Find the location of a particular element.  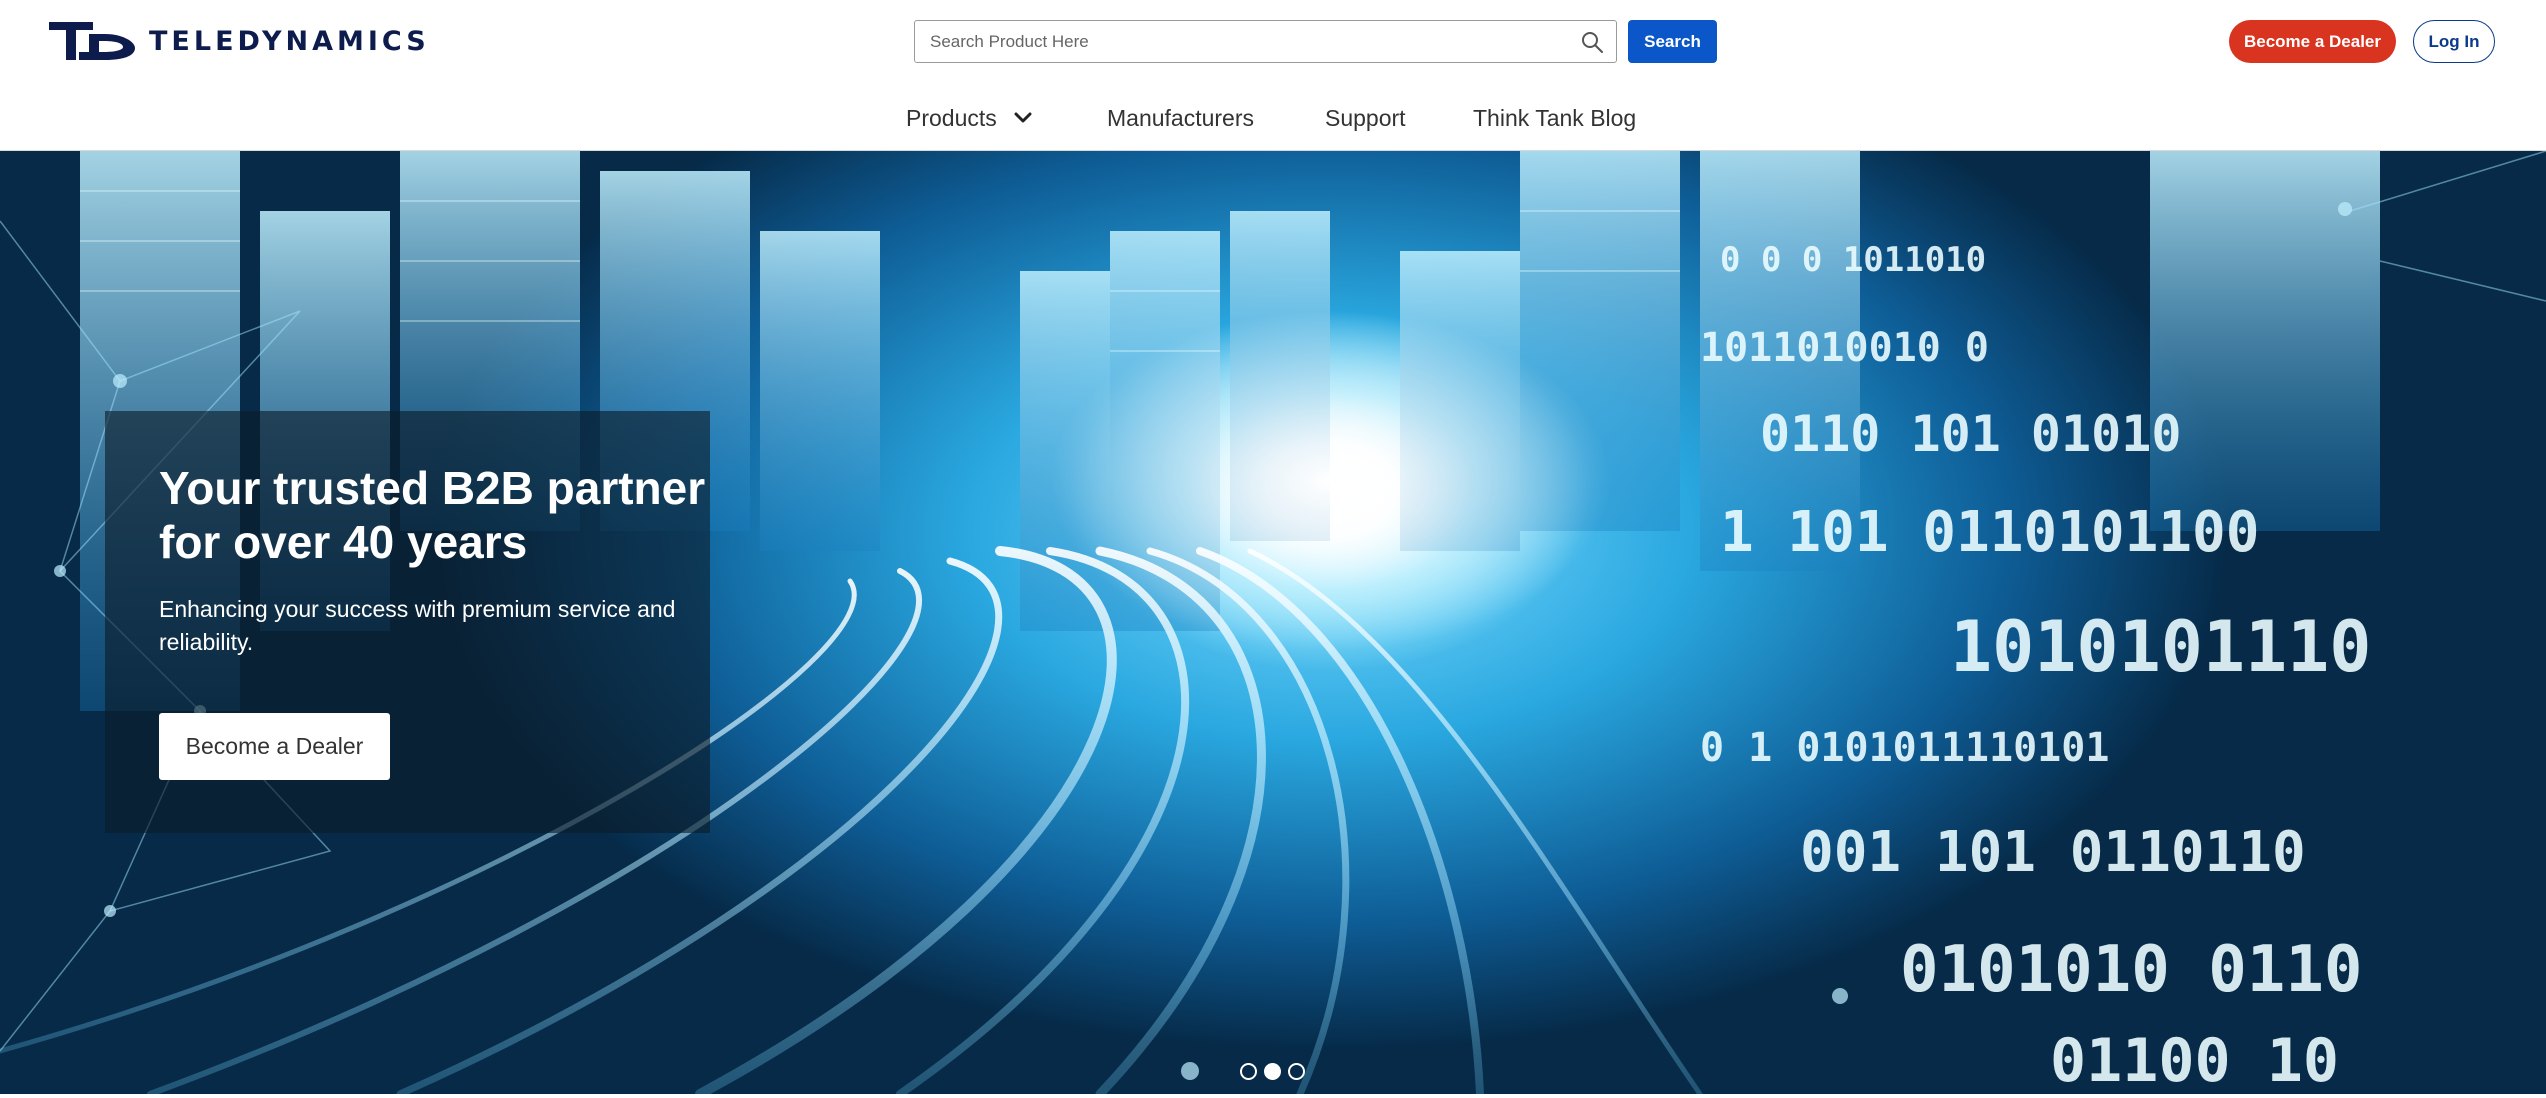

svg-text: 0 0 0 1011010 is located at coordinates (1853, 260).